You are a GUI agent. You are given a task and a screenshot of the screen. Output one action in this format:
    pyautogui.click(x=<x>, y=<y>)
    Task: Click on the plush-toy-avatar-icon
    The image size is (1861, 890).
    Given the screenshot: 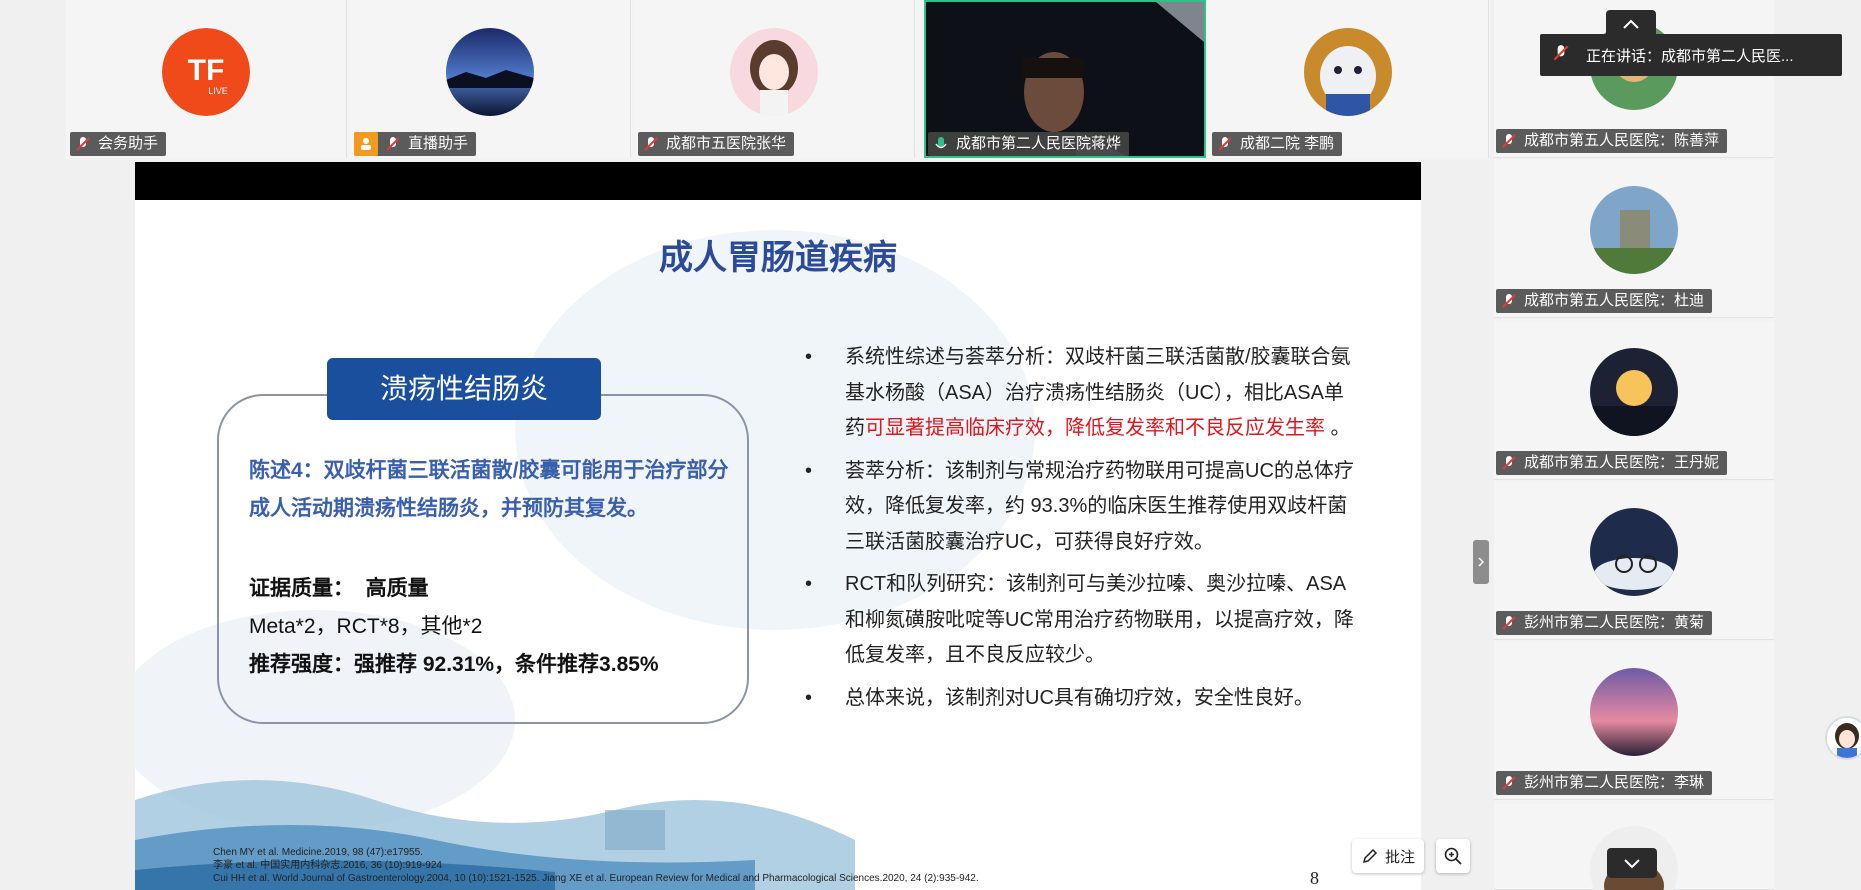 What is the action you would take?
    pyautogui.click(x=1348, y=72)
    